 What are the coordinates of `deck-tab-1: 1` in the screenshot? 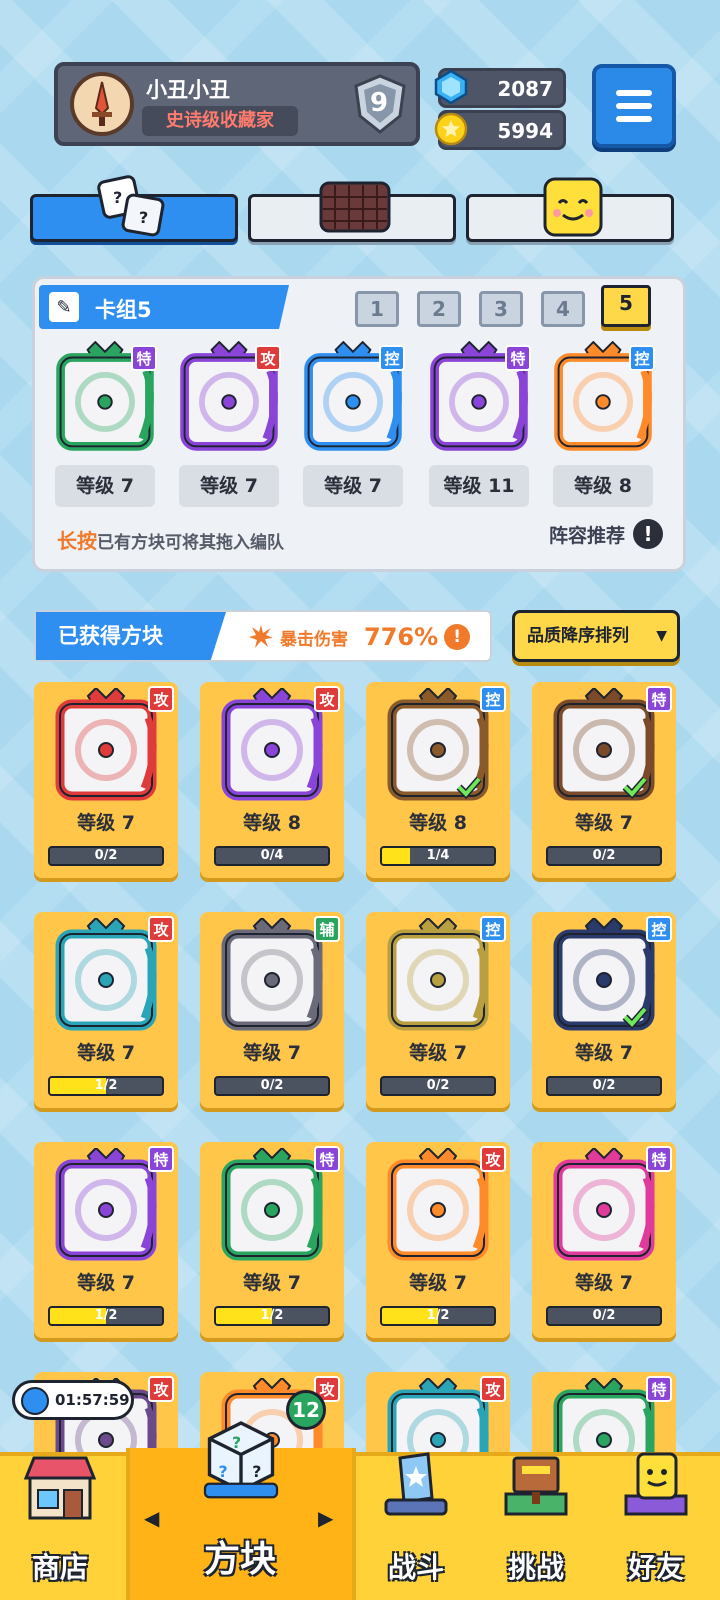 It's located at (377, 309).